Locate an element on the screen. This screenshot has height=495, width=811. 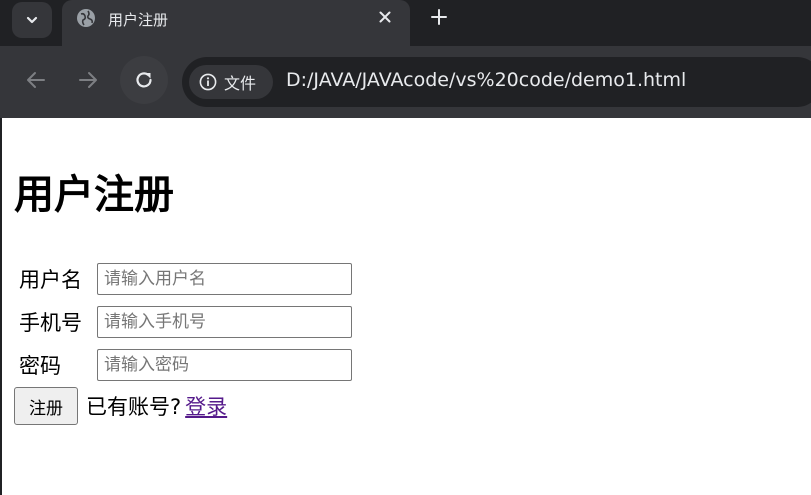
site-info-label: 文件 is located at coordinates (240, 83).